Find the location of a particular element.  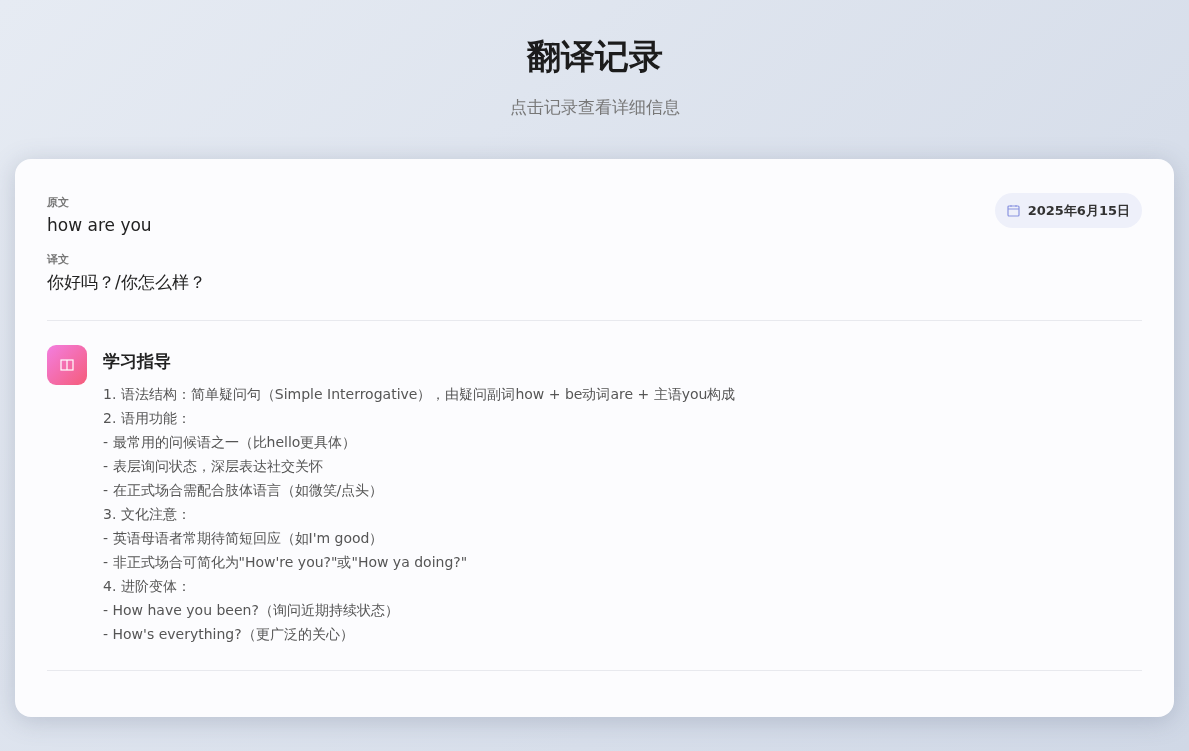

field-label: 原文 is located at coordinates (58, 202).